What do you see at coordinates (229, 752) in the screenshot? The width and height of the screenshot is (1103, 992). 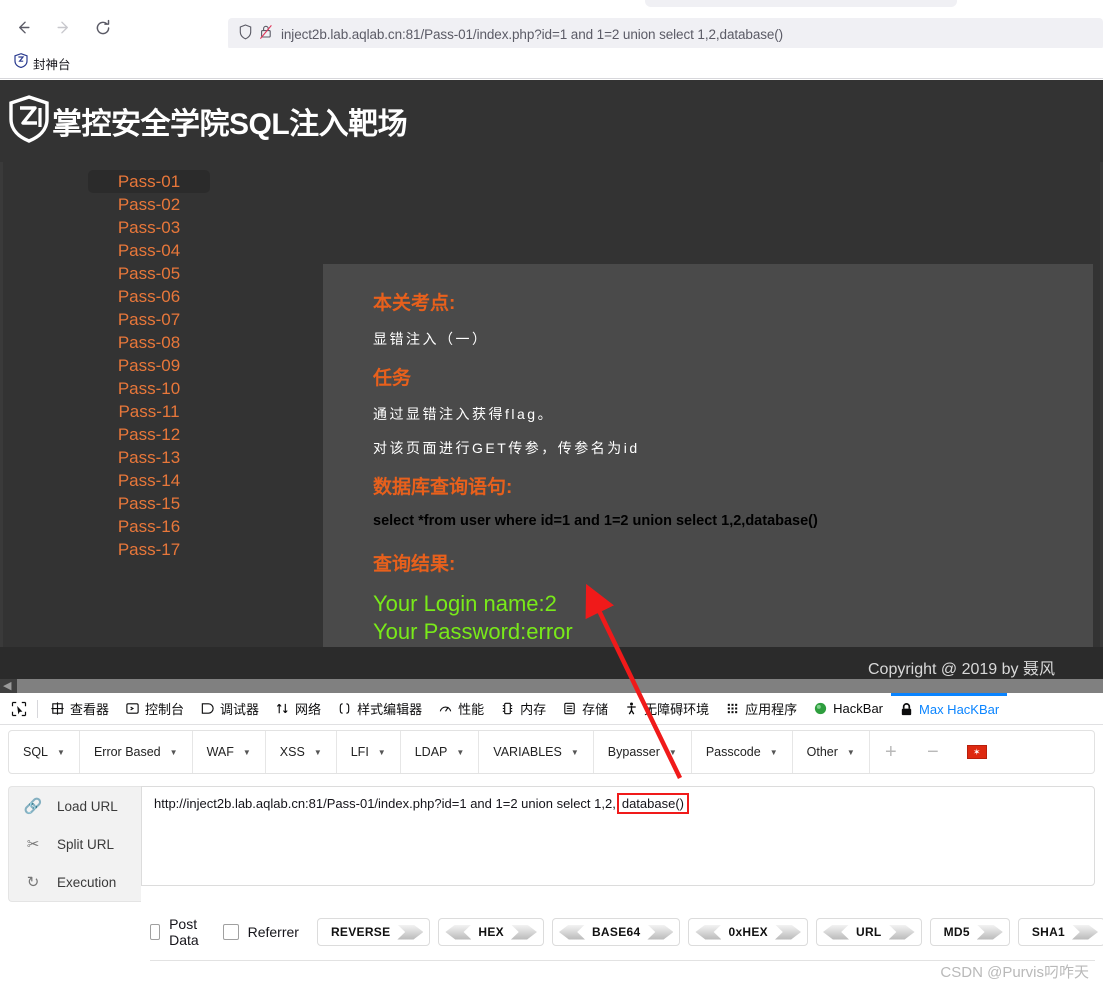 I see `hackbar-menu-waf: WAF ▼` at bounding box center [229, 752].